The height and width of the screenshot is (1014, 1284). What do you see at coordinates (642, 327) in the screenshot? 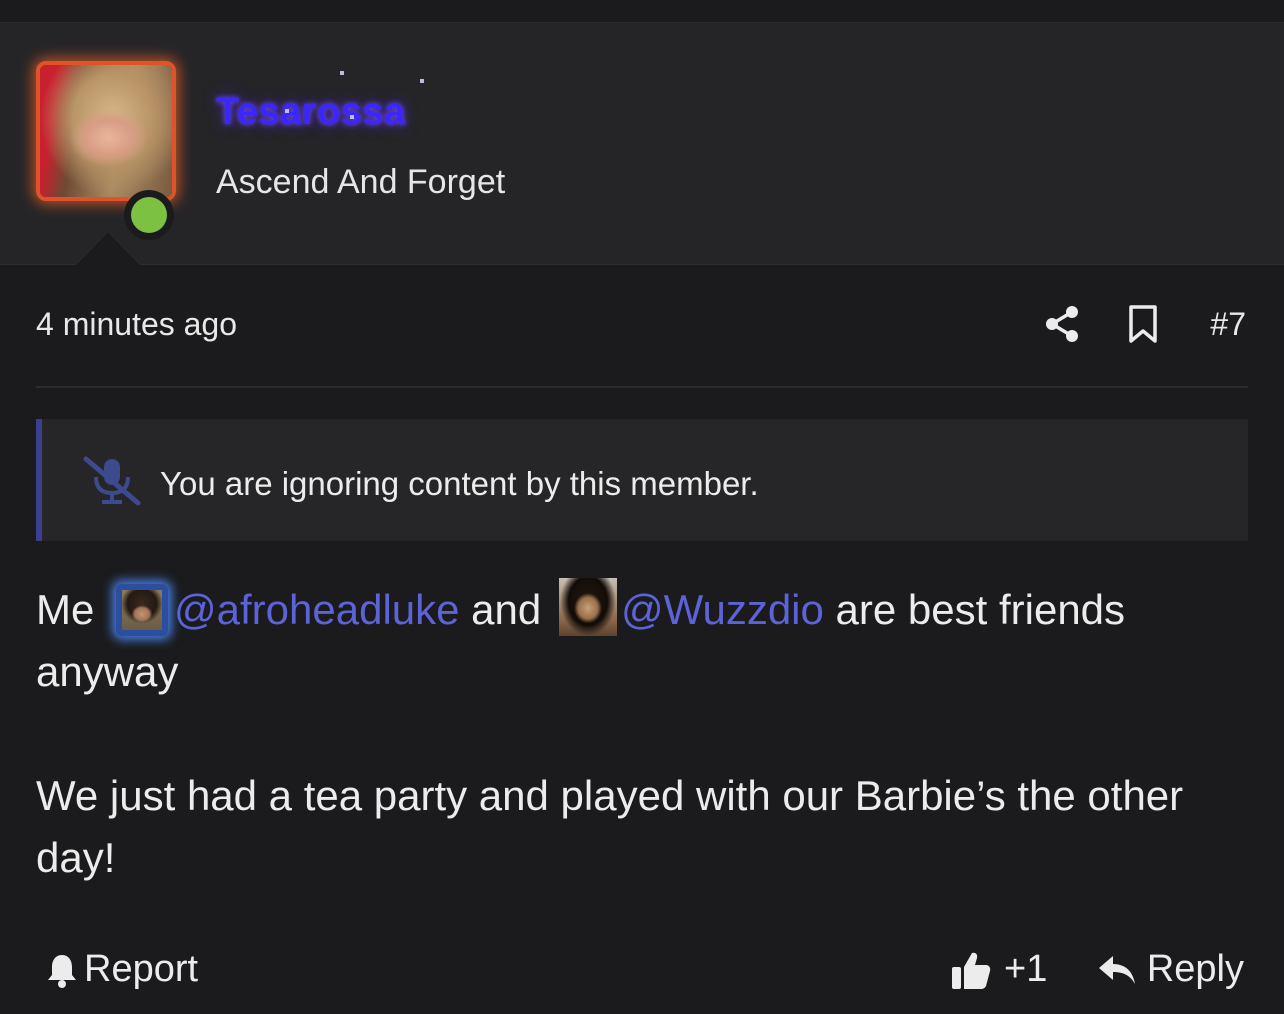
I see `post-meta-row: 4 minutes ago #7` at bounding box center [642, 327].